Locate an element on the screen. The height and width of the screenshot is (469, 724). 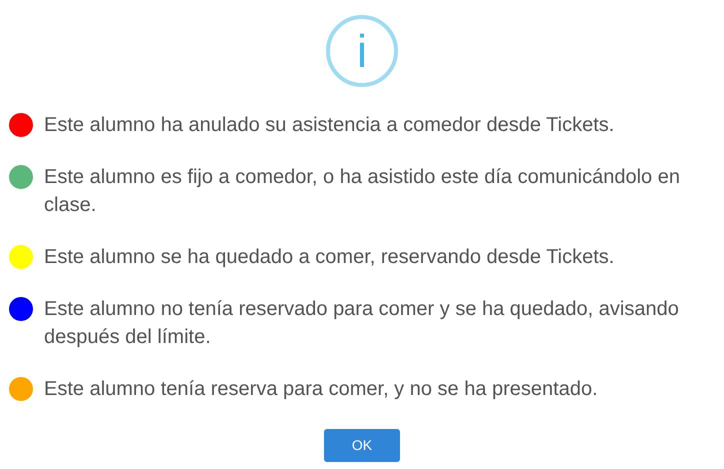
legend-text: Este alumno ha anulado su asistencia a comedor desde Tickets. is located at coordinates (330, 125).